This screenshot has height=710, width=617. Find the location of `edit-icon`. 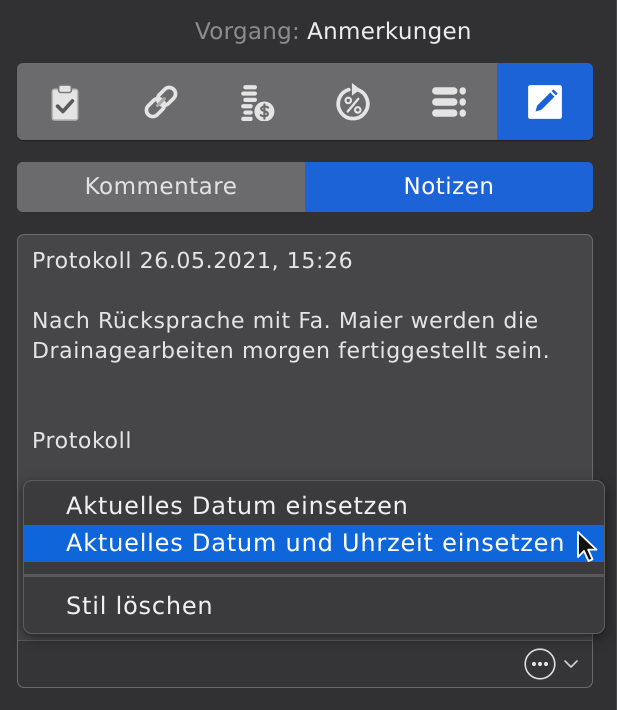

edit-icon is located at coordinates (545, 101).